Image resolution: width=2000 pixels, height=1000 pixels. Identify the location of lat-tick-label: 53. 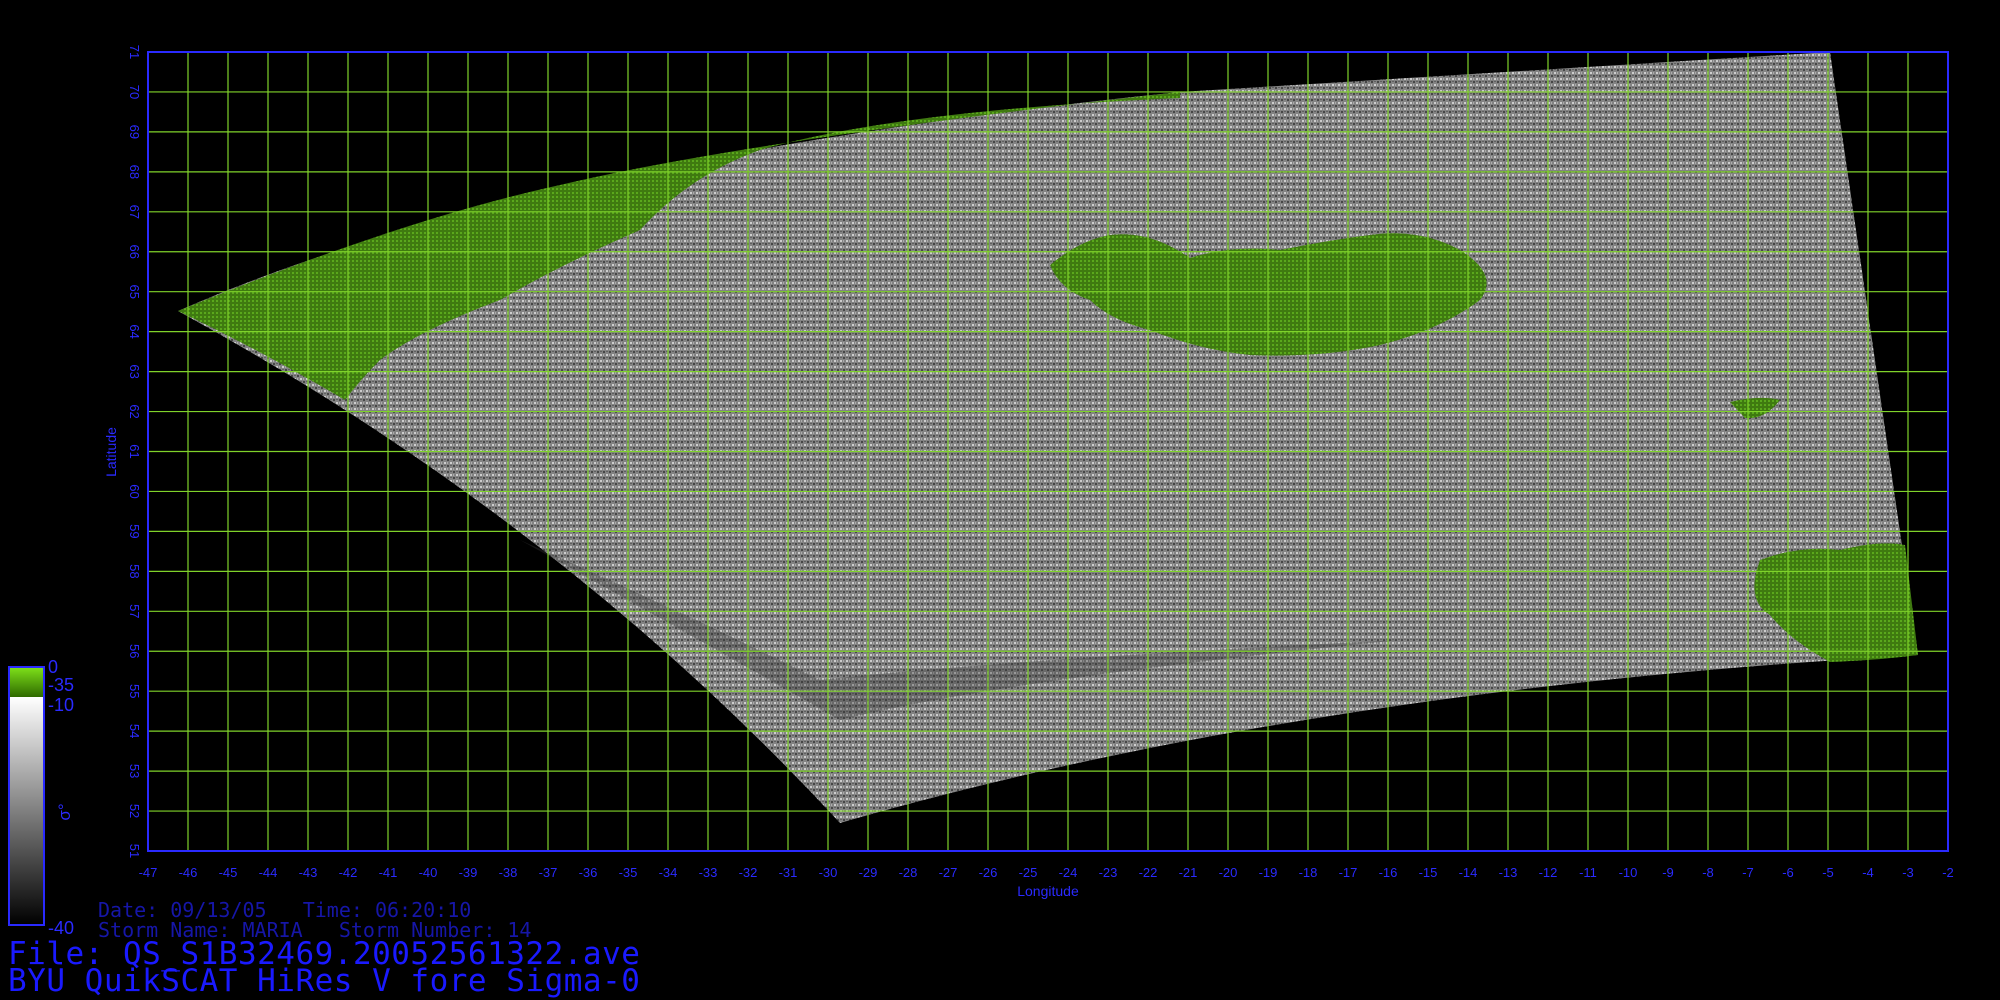
(134, 771).